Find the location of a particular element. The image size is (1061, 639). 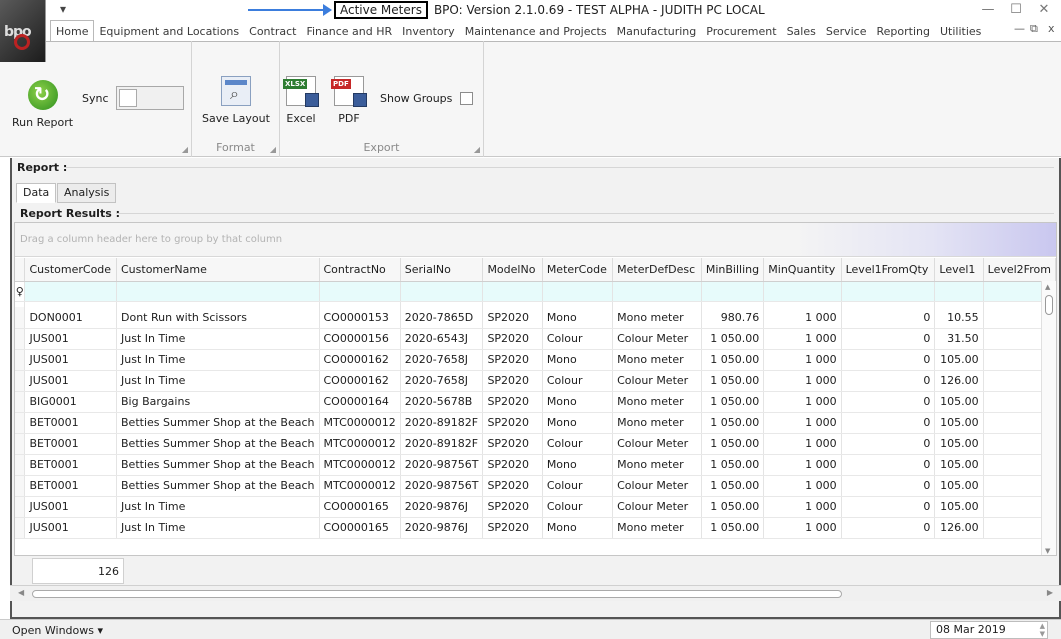

column-header-minbilling: MinBilling is located at coordinates (733, 270).